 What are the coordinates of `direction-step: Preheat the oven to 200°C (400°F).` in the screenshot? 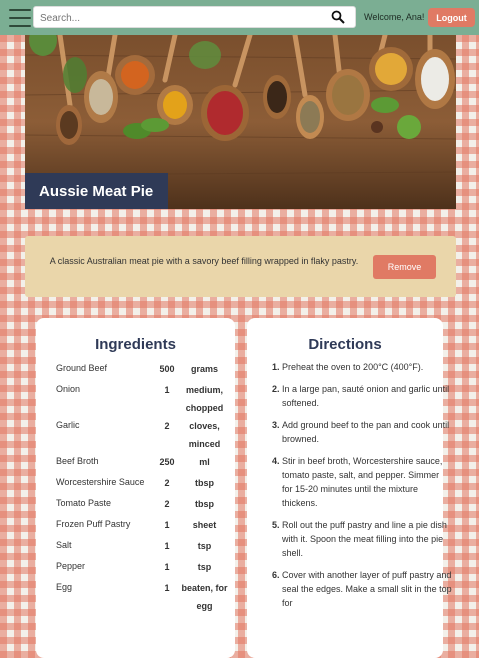 It's located at (367, 367).